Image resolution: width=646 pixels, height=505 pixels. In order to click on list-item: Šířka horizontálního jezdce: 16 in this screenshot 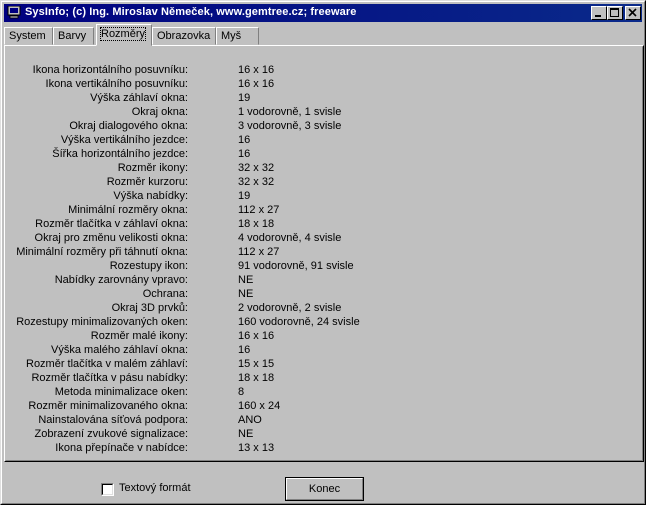, I will do `click(306, 155)`.